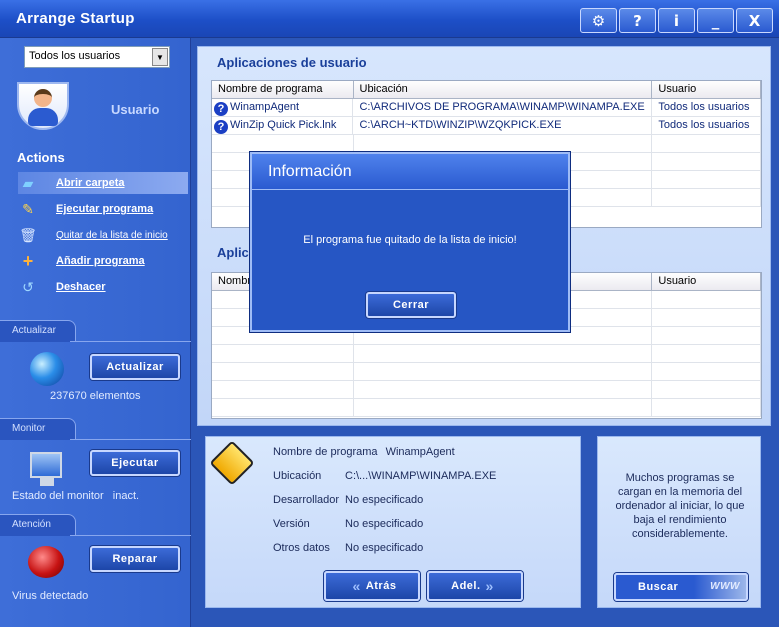 The height and width of the screenshot is (627, 779). I want to click on back-button: « Atrás, so click(372, 586).